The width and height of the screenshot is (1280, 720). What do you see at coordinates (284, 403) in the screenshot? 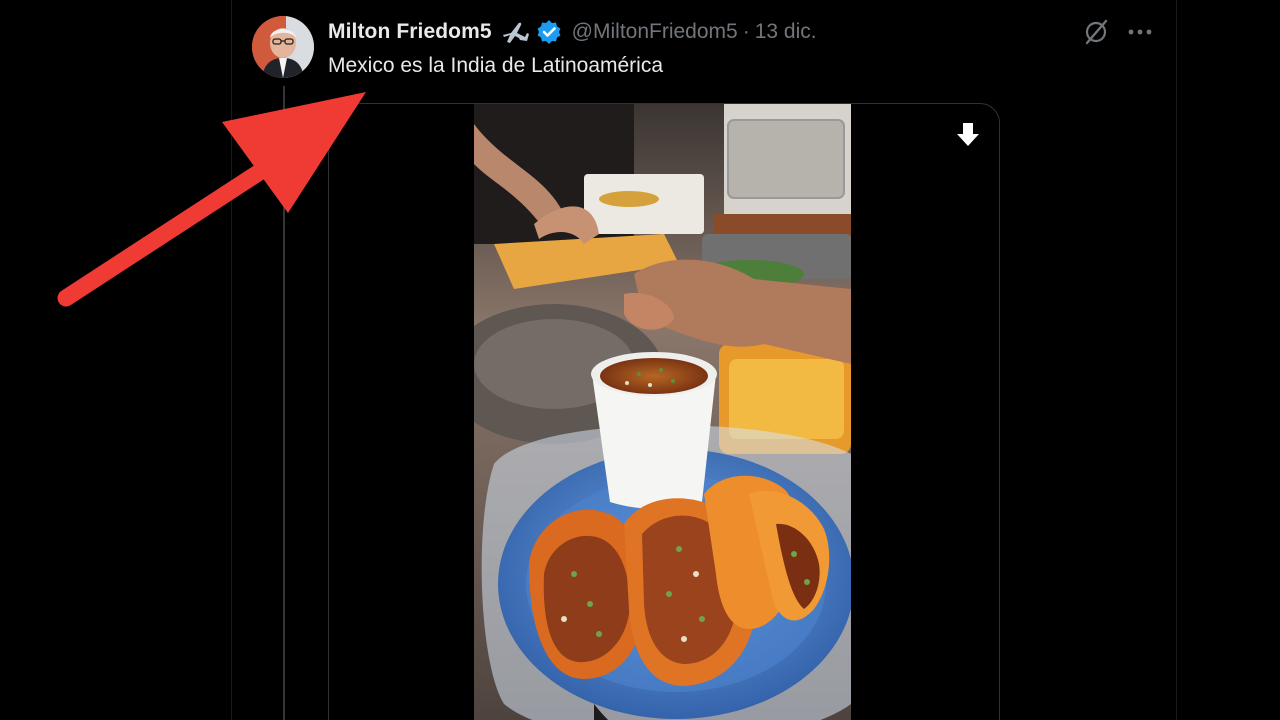
I see `thread-line` at bounding box center [284, 403].